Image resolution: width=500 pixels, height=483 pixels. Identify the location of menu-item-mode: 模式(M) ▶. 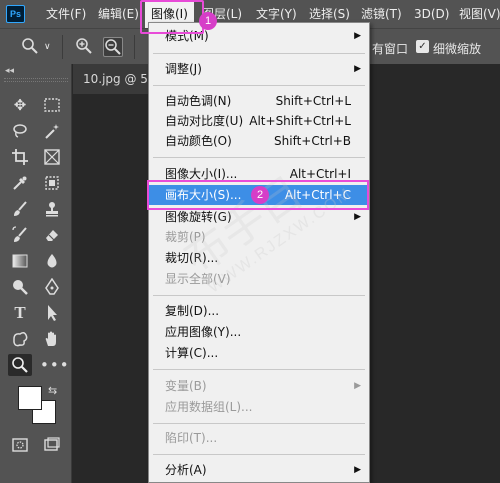
(259, 36).